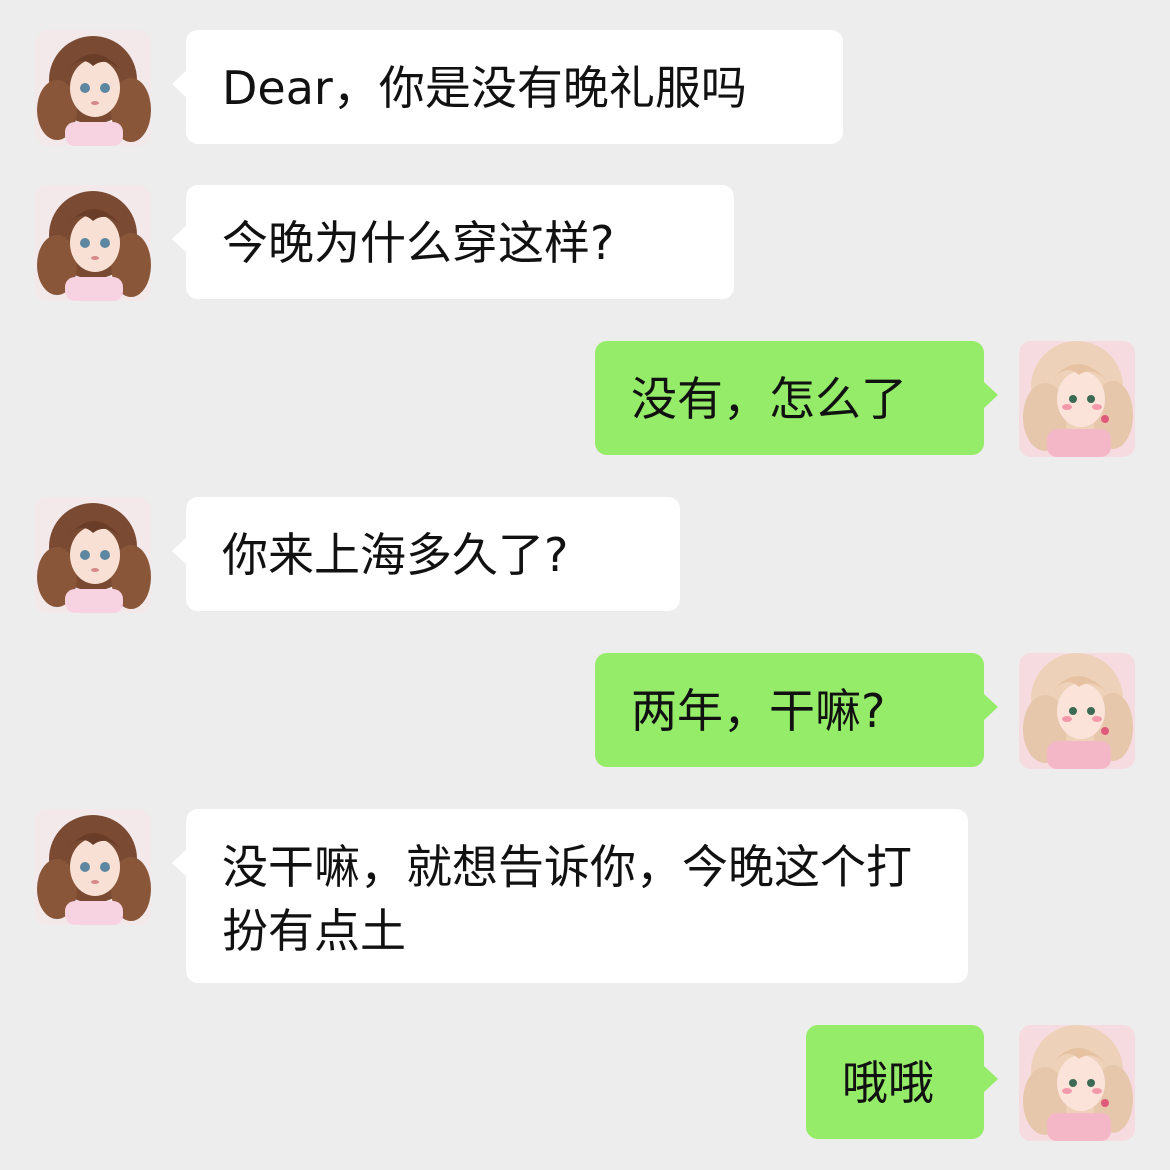  I want to click on message-text: Dear，你是没有晚礼服吗, so click(484, 88).